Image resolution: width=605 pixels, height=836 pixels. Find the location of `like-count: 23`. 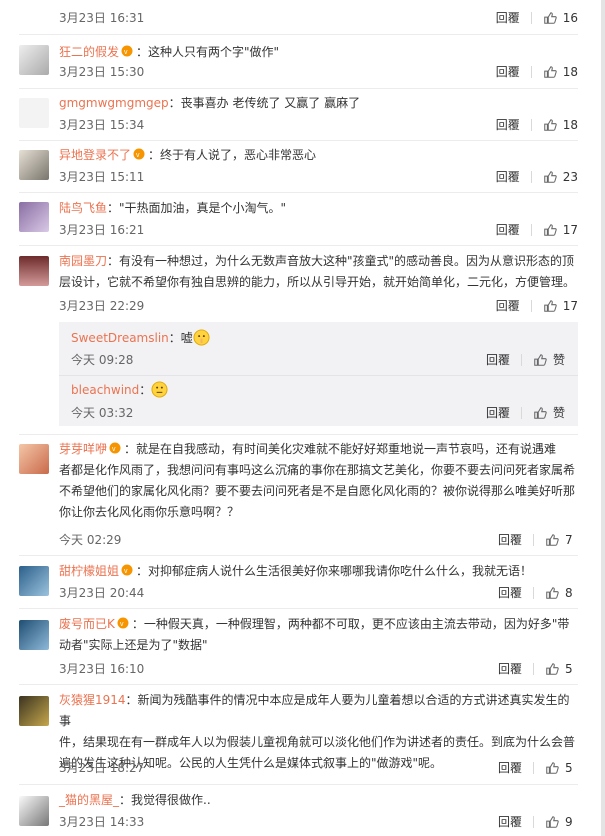

like-count: 23 is located at coordinates (570, 177).